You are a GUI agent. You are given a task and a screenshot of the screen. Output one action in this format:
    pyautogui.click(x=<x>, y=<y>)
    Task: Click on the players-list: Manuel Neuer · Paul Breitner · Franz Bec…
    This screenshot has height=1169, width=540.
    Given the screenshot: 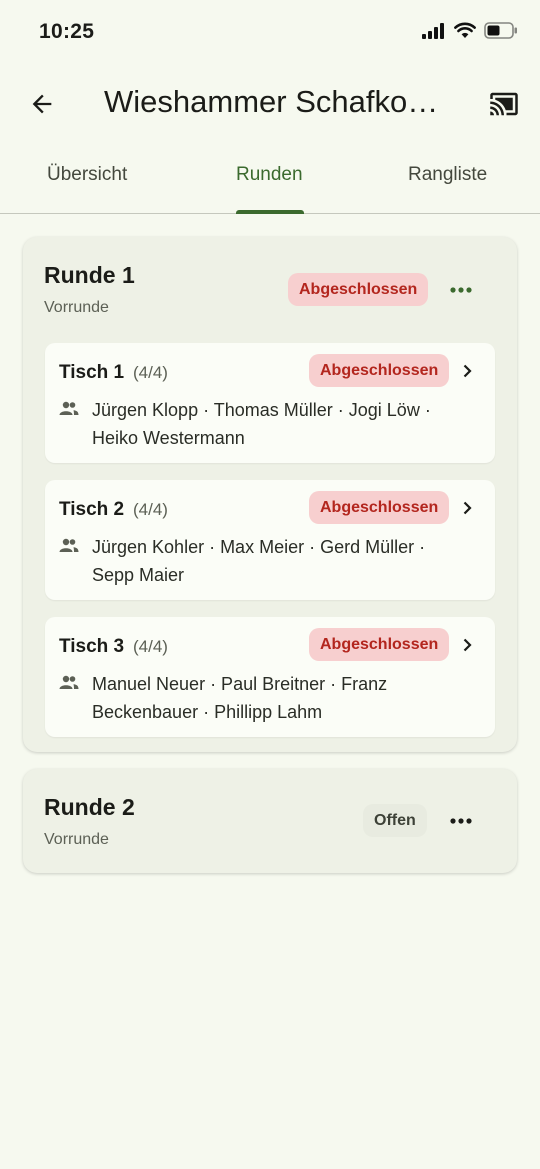 What is the action you would take?
    pyautogui.click(x=240, y=698)
    